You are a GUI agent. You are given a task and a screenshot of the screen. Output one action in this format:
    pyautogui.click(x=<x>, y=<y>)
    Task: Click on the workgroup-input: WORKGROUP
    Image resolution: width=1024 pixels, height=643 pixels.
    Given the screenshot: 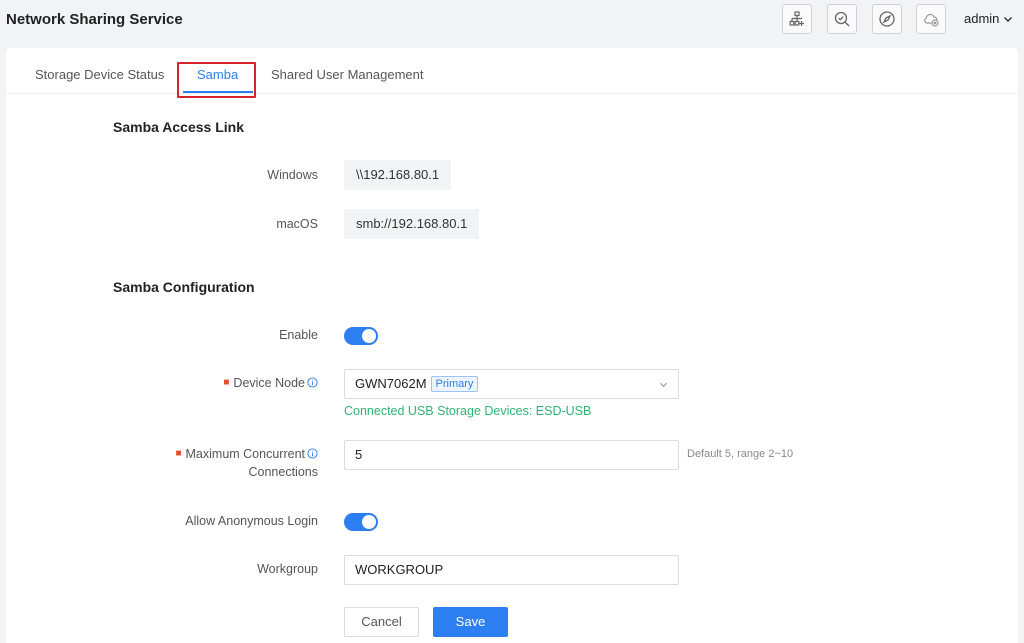 What is the action you would take?
    pyautogui.click(x=511, y=570)
    